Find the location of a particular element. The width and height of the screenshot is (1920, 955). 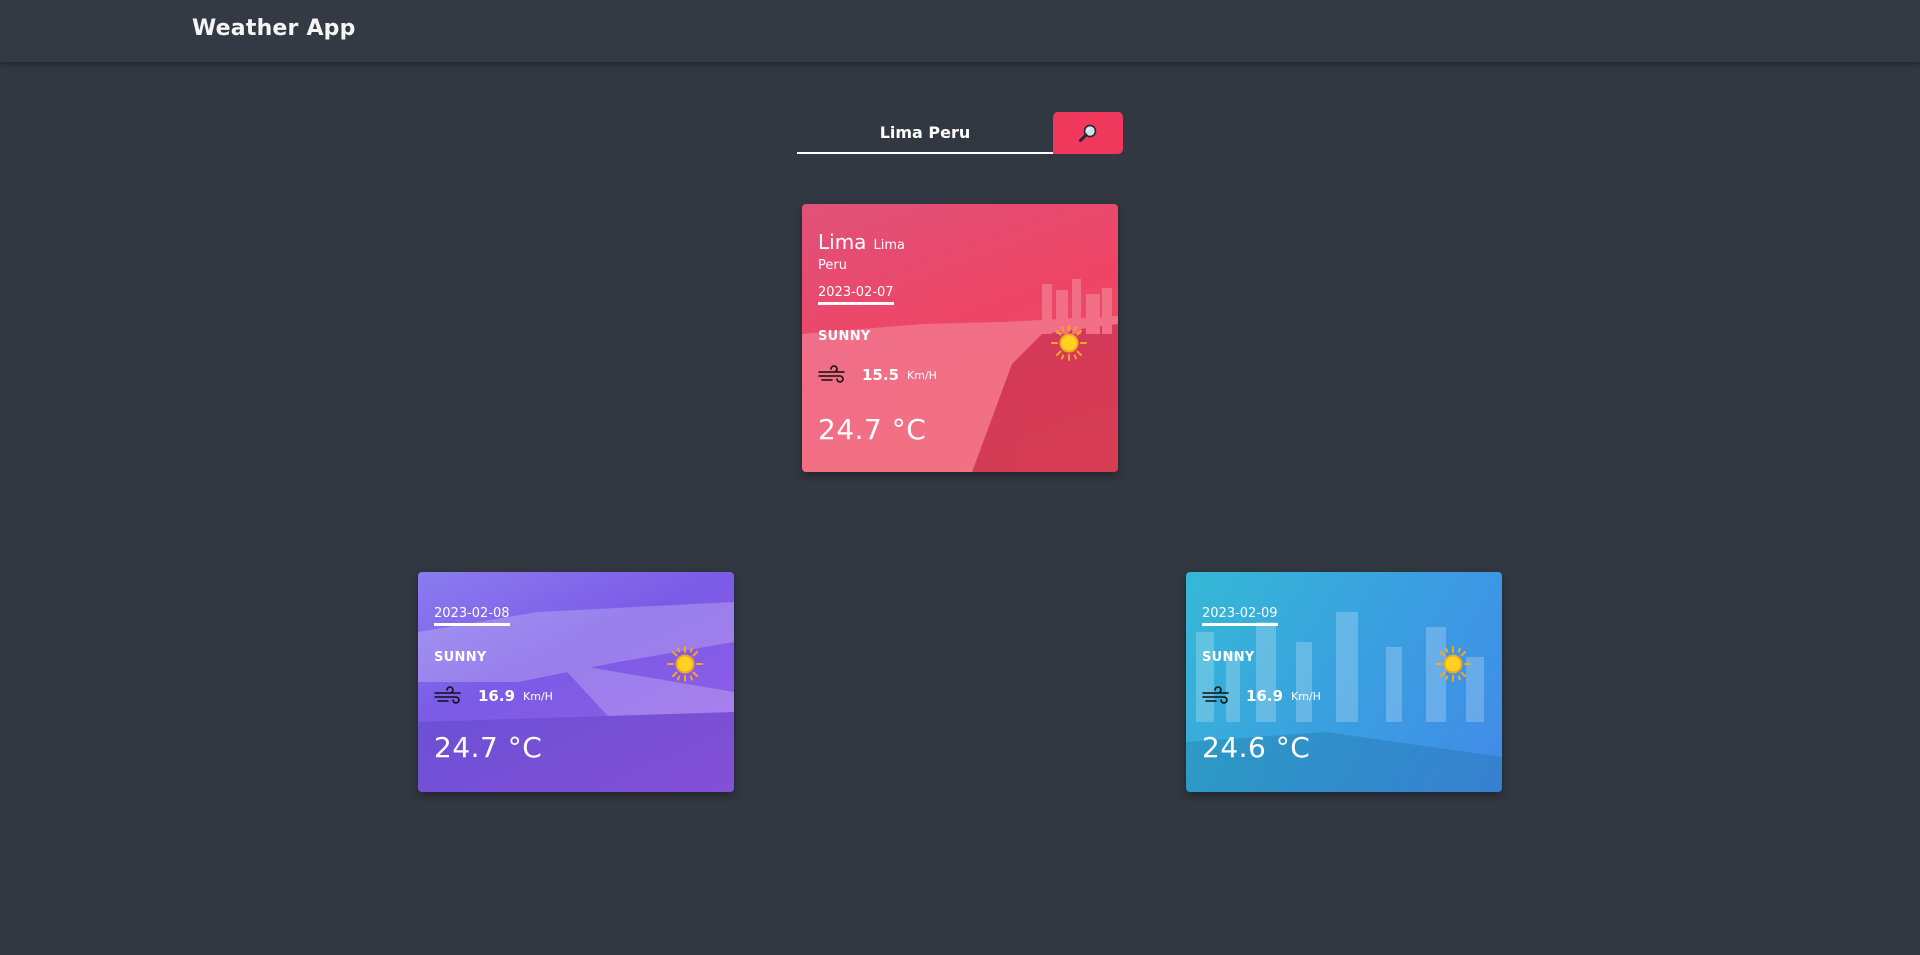

top-navbar: Weather App is located at coordinates (960, 31).